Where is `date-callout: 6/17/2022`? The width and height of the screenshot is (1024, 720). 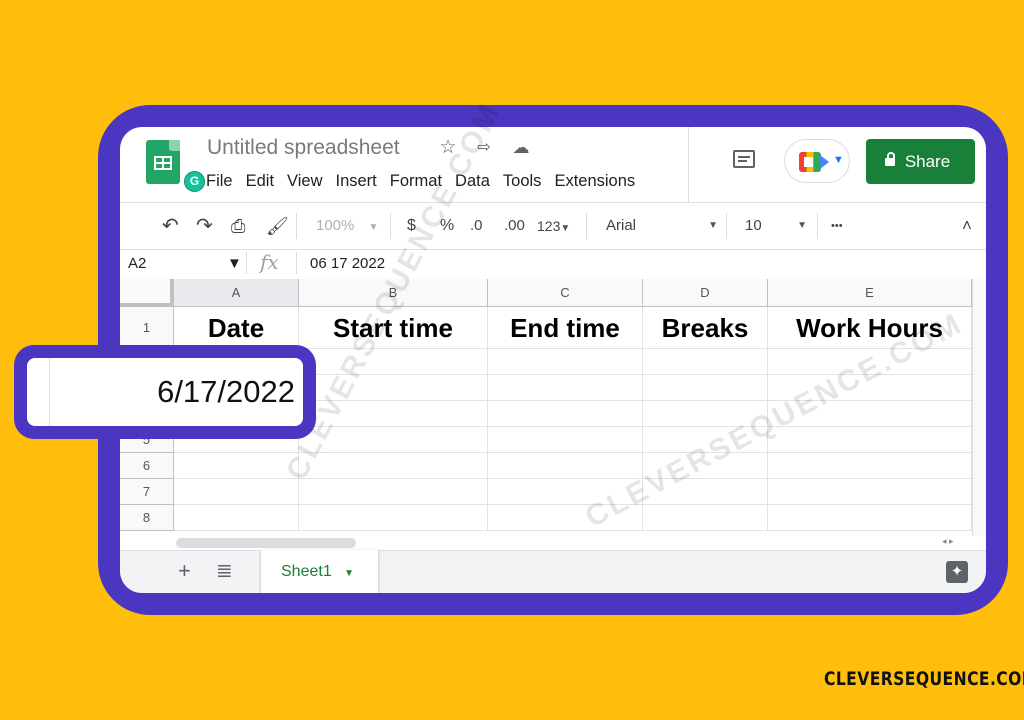
date-callout: 6/17/2022 is located at coordinates (165, 392).